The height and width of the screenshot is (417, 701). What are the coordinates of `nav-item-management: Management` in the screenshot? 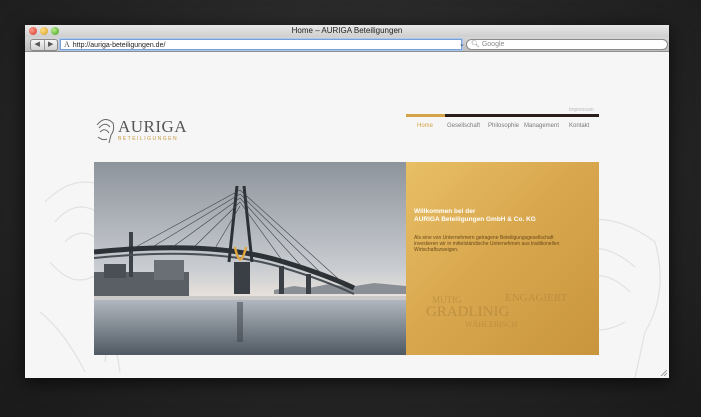 It's located at (541, 126).